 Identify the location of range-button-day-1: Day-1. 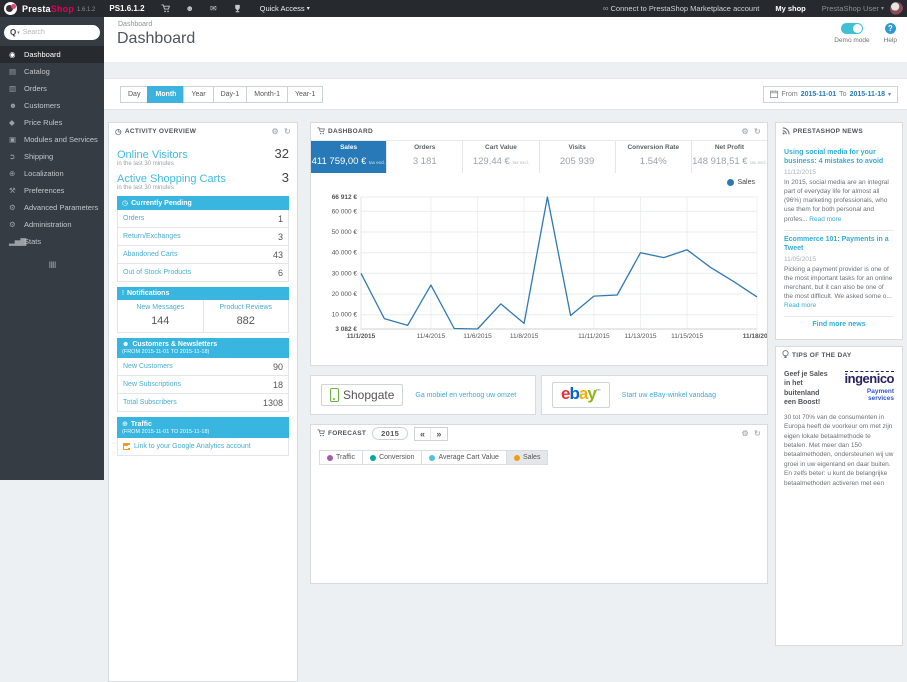
(229, 94).